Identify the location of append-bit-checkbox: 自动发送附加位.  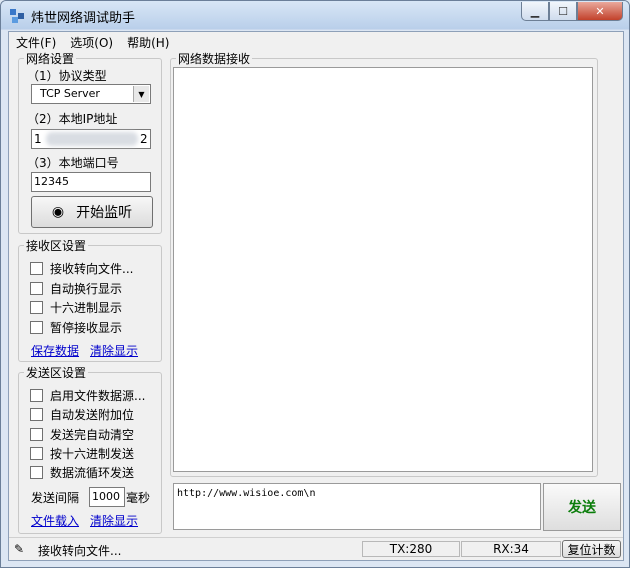
(82, 414).